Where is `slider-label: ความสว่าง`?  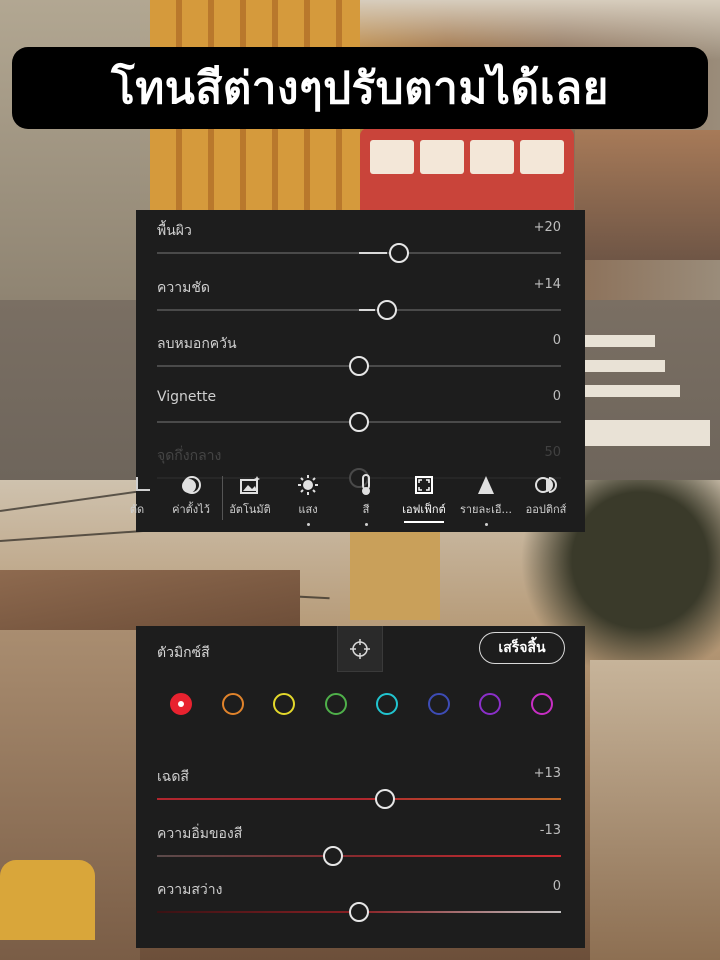 slider-label: ความสว่าง is located at coordinates (190, 890).